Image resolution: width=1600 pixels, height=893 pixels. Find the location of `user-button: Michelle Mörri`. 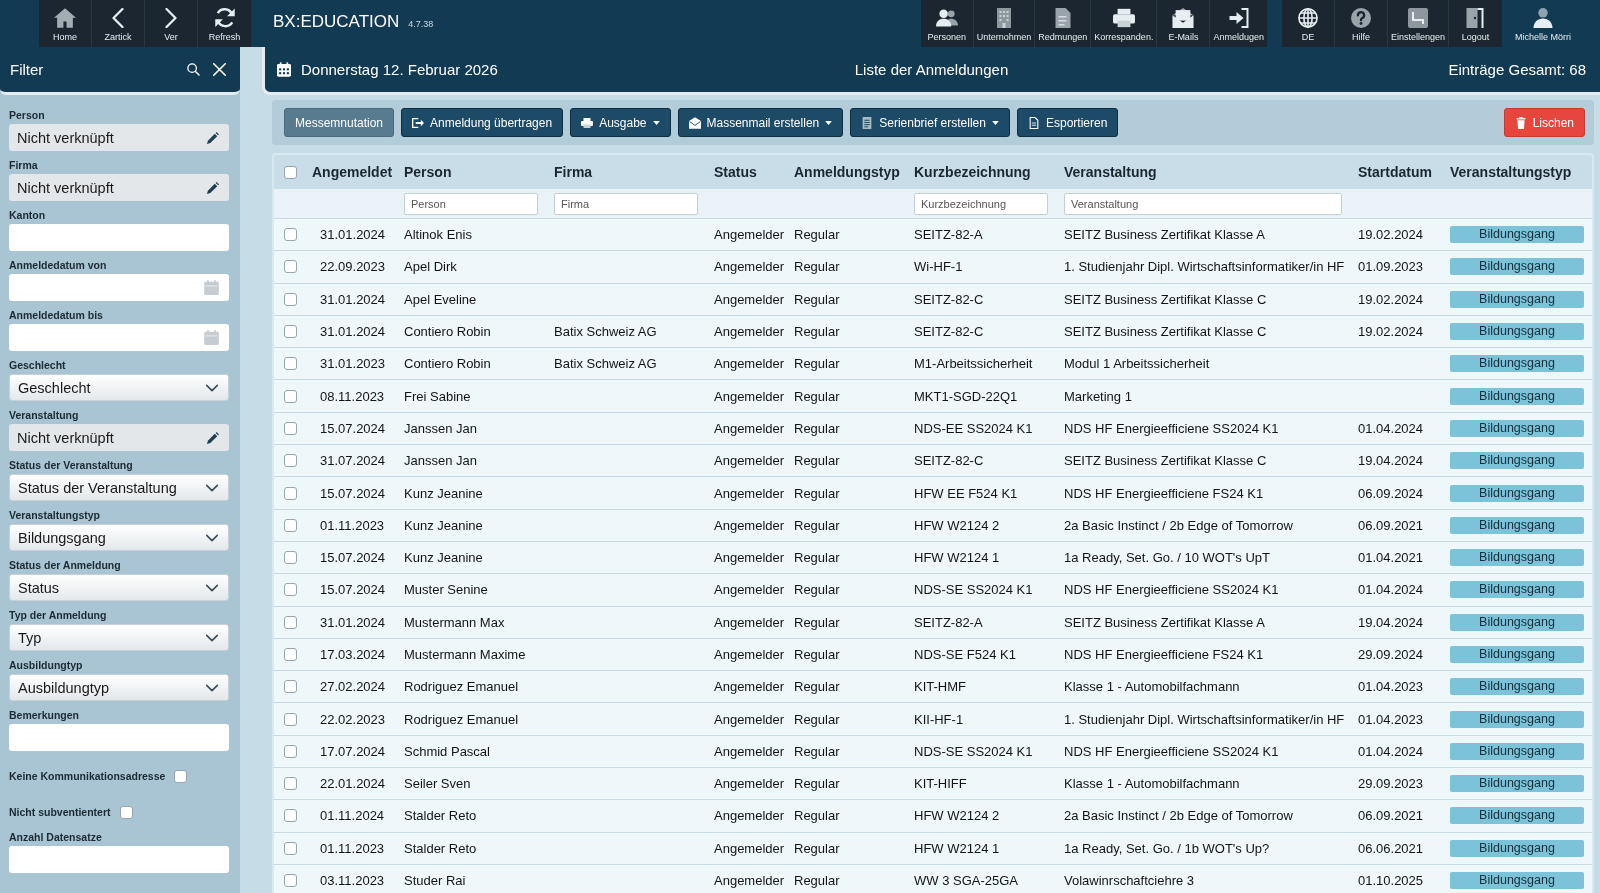

user-button: Michelle Mörri is located at coordinates (1543, 23).